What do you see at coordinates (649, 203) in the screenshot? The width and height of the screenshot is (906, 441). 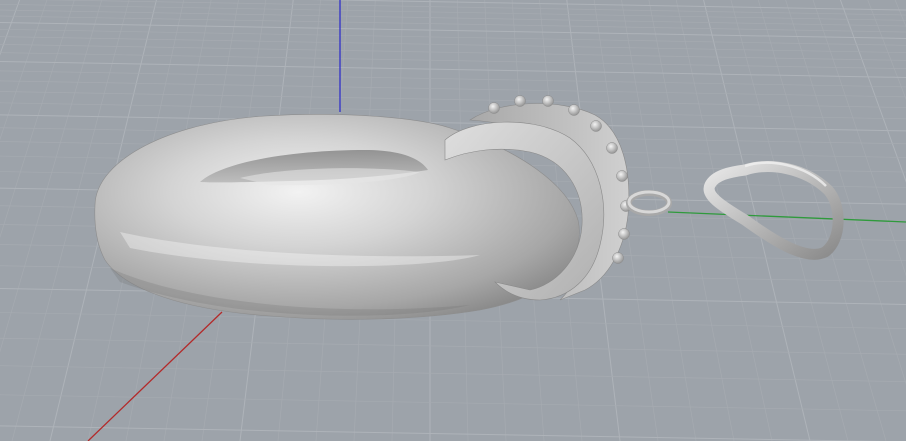 I see `small-eye-ring-object` at bounding box center [649, 203].